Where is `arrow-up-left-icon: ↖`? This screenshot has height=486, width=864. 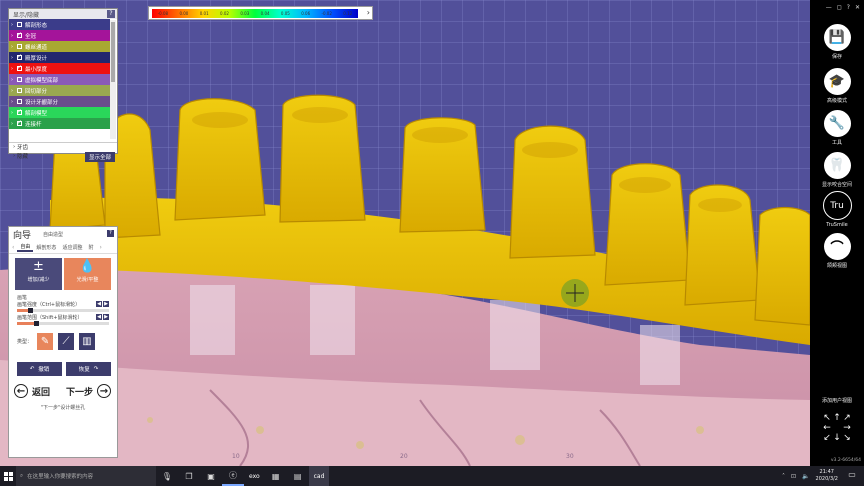
arrow-up-left-icon: ↖ is located at coordinates (827, 418).